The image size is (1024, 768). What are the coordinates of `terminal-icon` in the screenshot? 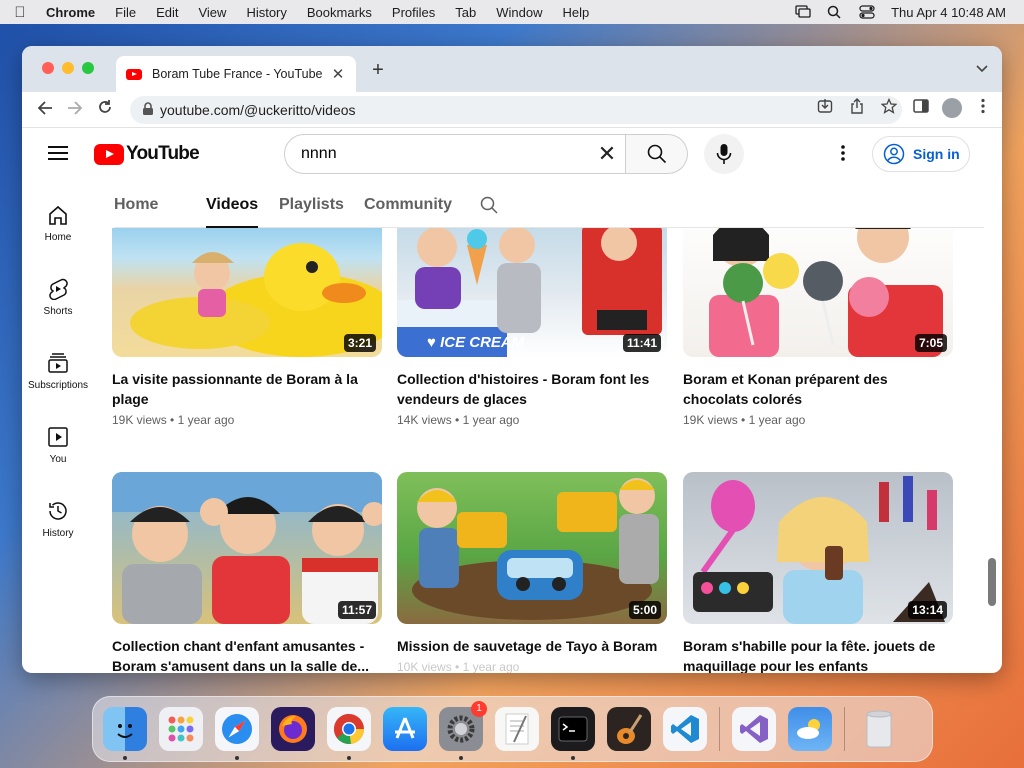 It's located at (573, 733).